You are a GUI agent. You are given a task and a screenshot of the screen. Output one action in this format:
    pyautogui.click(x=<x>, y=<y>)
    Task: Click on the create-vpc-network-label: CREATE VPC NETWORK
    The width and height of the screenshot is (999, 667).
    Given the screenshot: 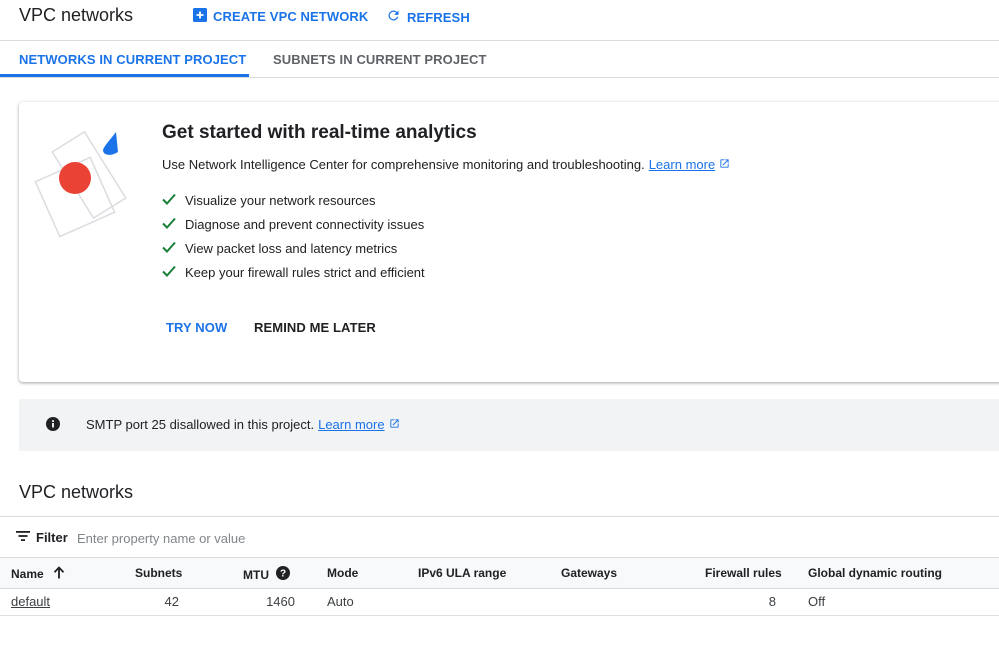 What is the action you would take?
    pyautogui.click(x=291, y=16)
    